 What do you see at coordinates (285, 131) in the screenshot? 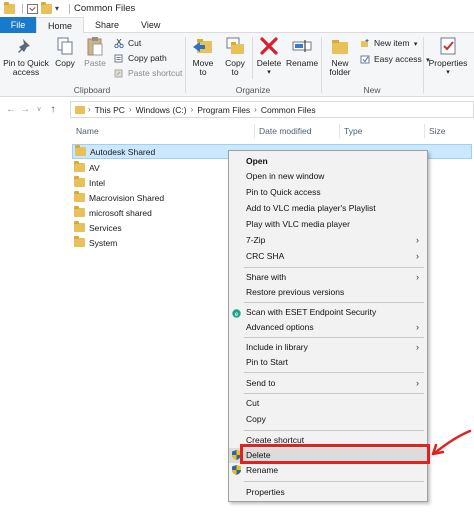
I see `column-header-date: Date modified` at bounding box center [285, 131].